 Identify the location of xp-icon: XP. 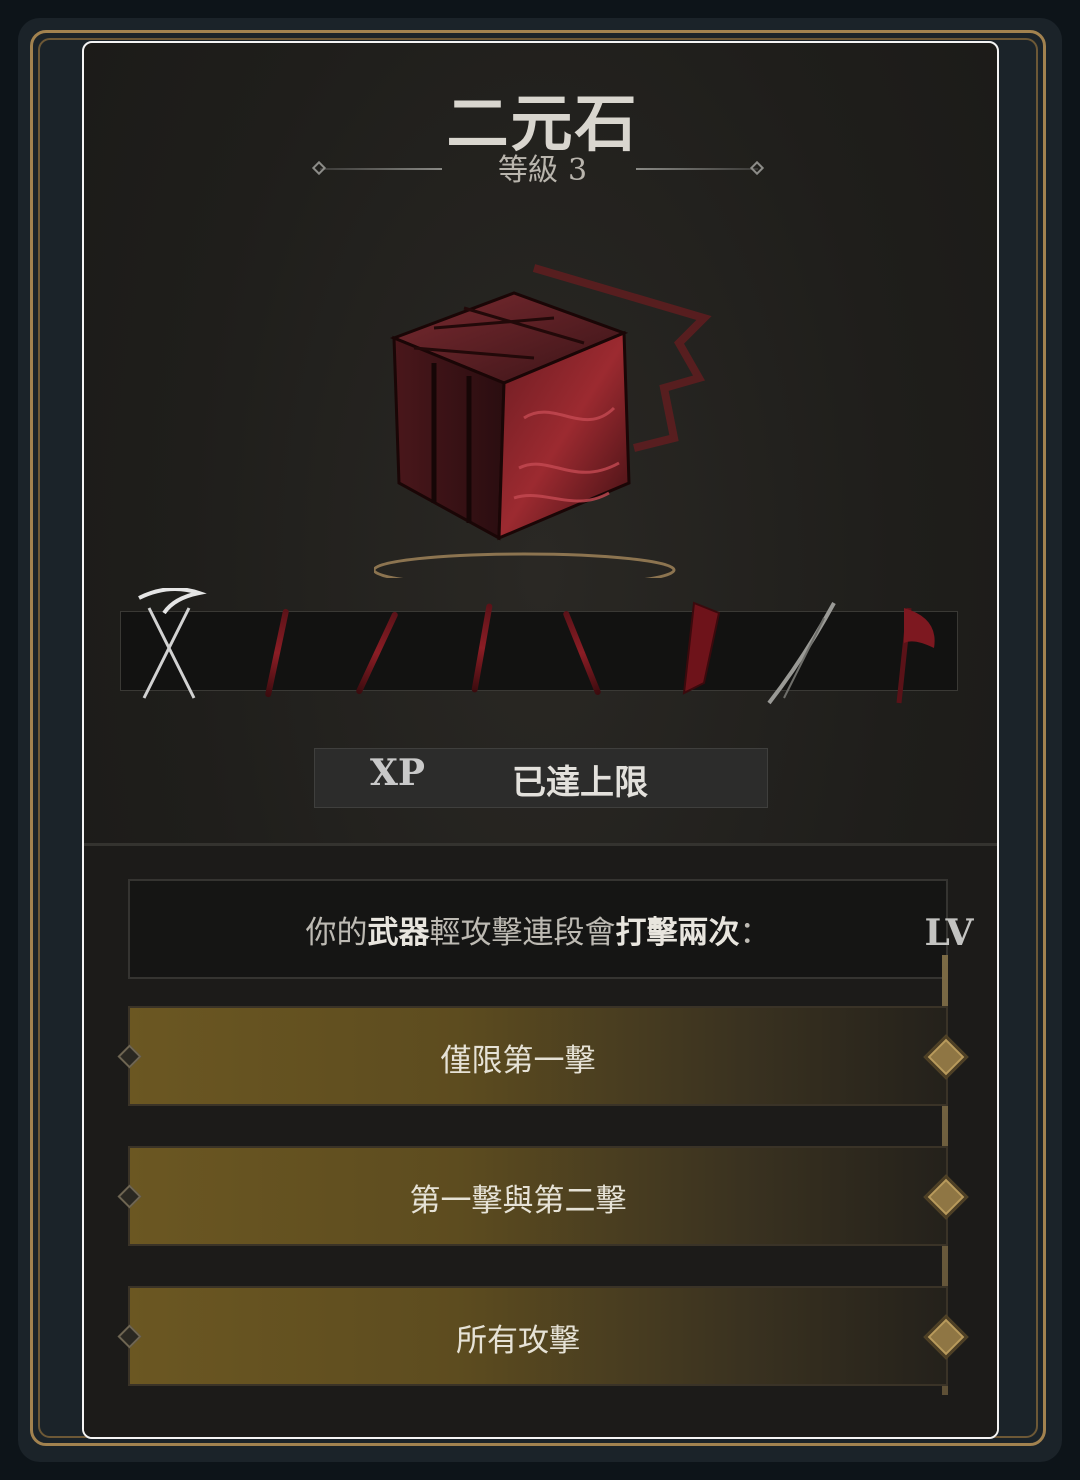
(398, 773).